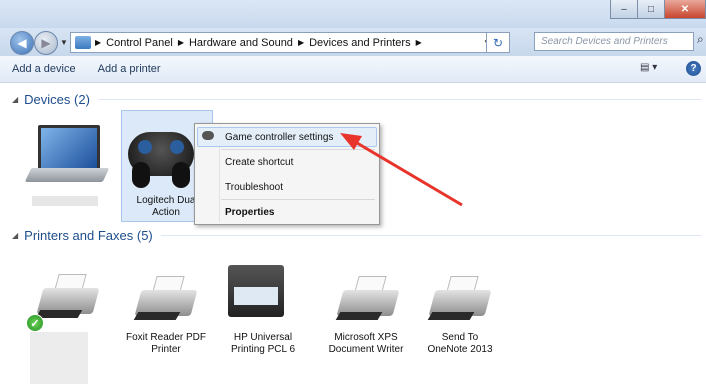 This screenshot has width=706, height=389. What do you see at coordinates (366, 349) in the screenshot?
I see `printer-label-line2: Document Writer` at bounding box center [366, 349].